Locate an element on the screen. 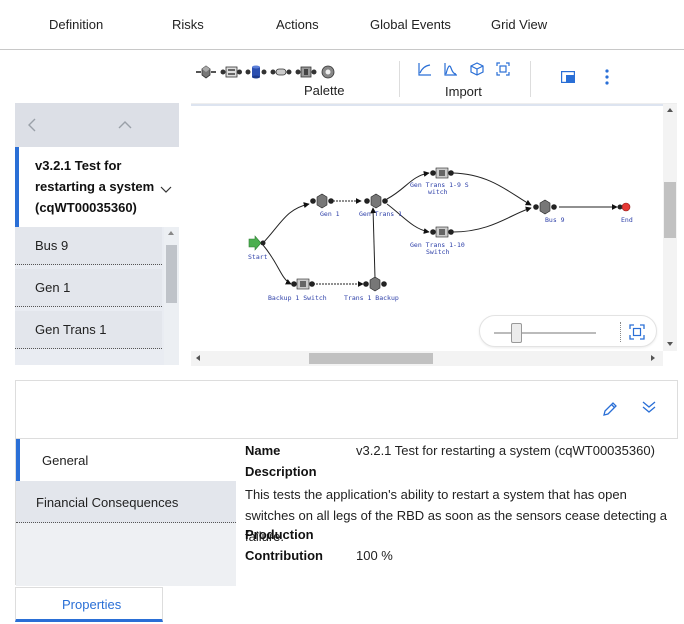 The height and width of the screenshot is (624, 684). canvas-vertical-scrollbar is located at coordinates (670, 227).